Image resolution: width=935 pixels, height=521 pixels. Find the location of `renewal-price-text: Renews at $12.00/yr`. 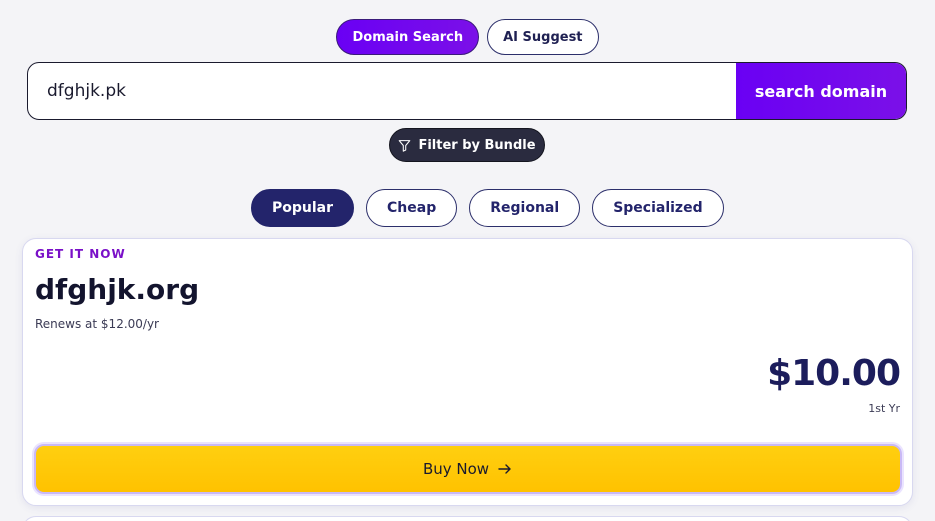

renewal-price-text: Renews at $12.00/yr is located at coordinates (97, 324).